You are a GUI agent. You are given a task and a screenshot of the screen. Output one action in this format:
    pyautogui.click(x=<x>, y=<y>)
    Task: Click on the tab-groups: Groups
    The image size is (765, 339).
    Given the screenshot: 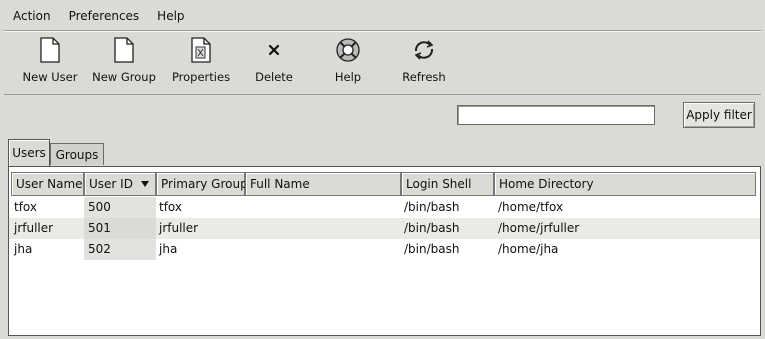 What is the action you would take?
    pyautogui.click(x=77, y=154)
    